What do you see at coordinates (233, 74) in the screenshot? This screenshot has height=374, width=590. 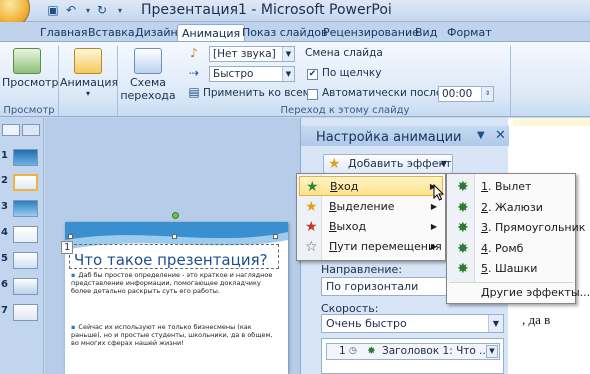 I see `speed-value: Быстро` at bounding box center [233, 74].